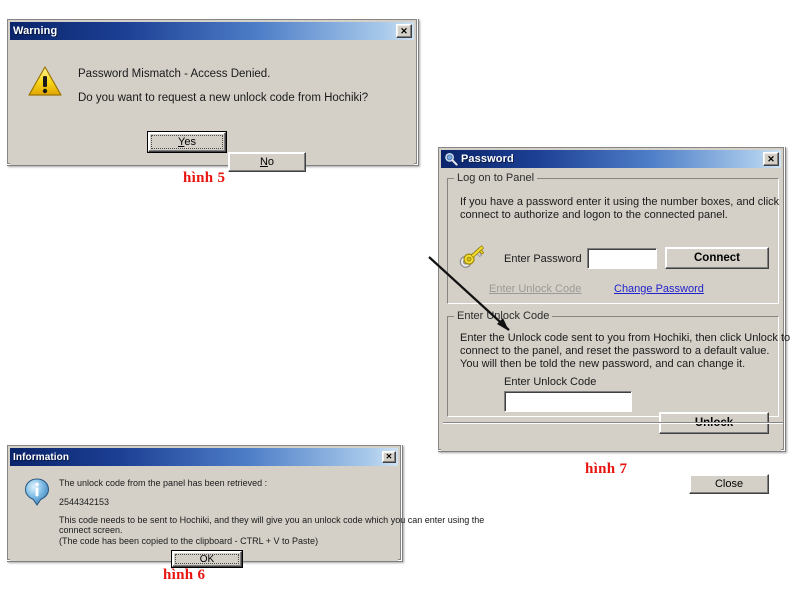 Image resolution: width=800 pixels, height=600 pixels. I want to click on password-title: Password, so click(487, 159).